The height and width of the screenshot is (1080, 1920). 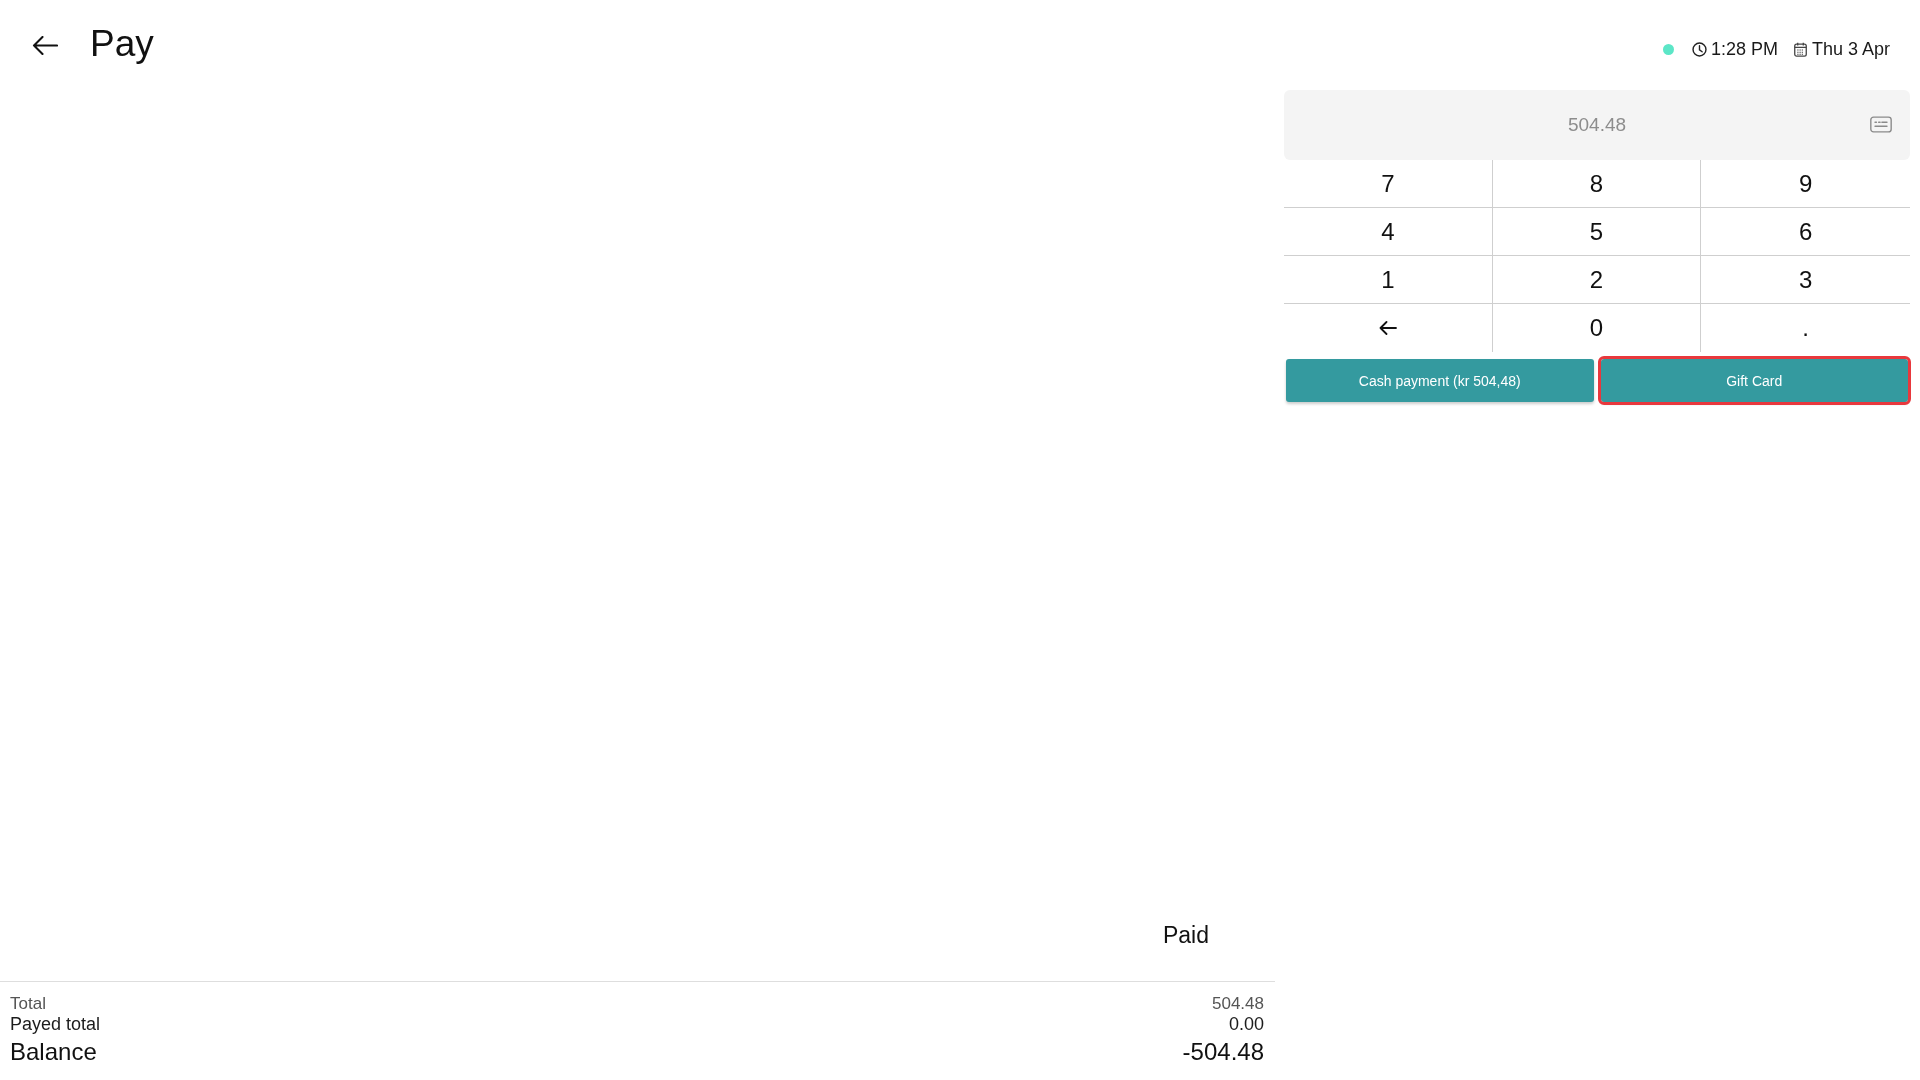 I want to click on amount-field: 504.48, so click(x=1597, y=125).